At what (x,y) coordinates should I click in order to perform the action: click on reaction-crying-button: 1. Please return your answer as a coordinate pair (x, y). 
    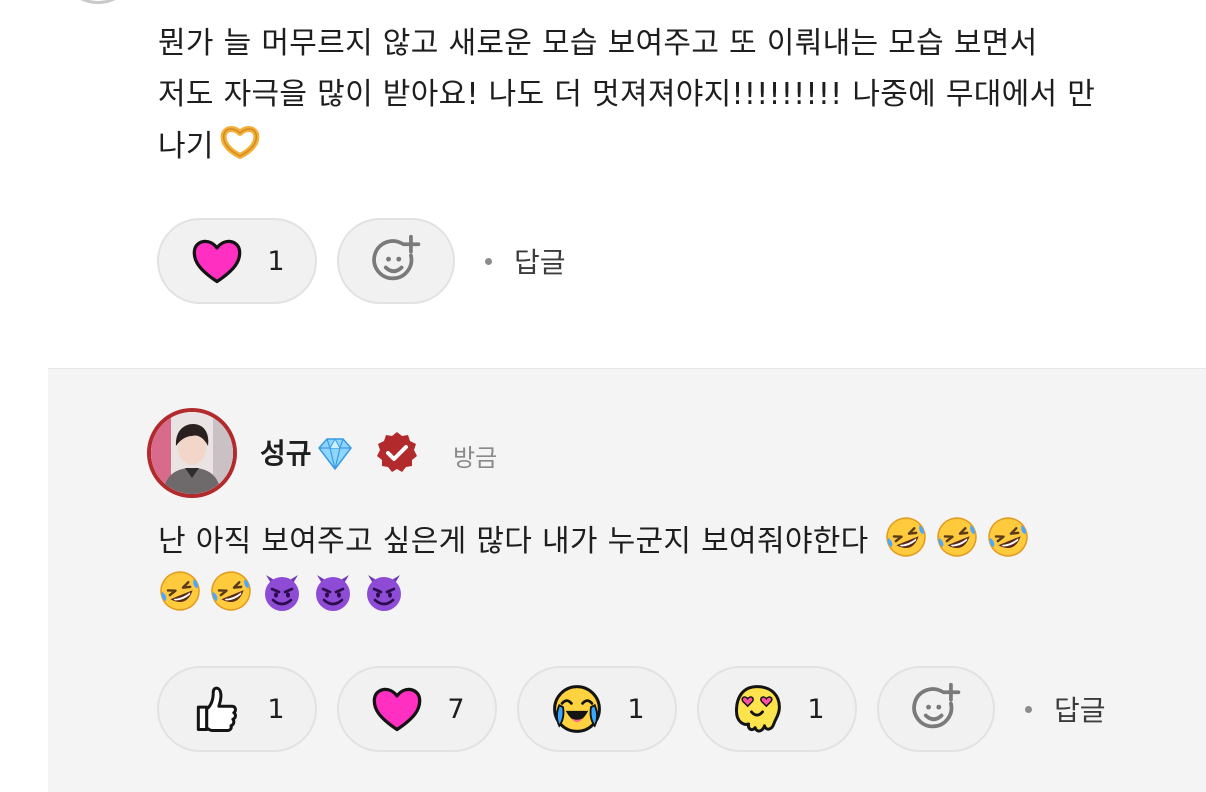
    Looking at the image, I should click on (597, 709).